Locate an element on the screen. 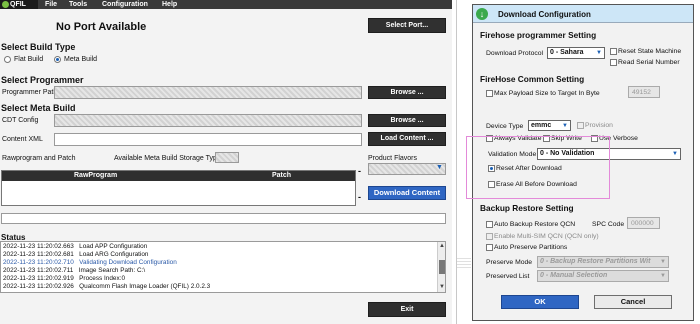  preserved-list-label: Preserved List is located at coordinates (508, 276).